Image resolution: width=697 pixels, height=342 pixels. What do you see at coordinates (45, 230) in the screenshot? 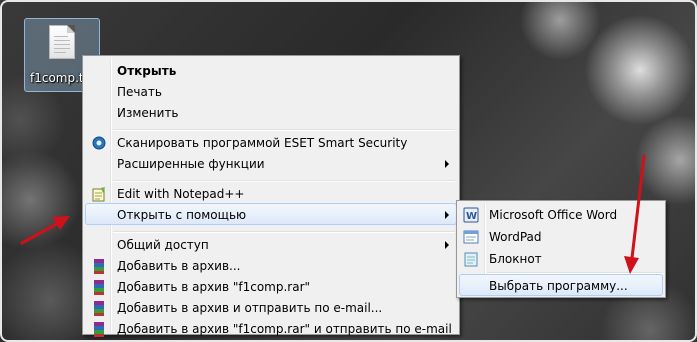
I see `red-arrow-left` at bounding box center [45, 230].